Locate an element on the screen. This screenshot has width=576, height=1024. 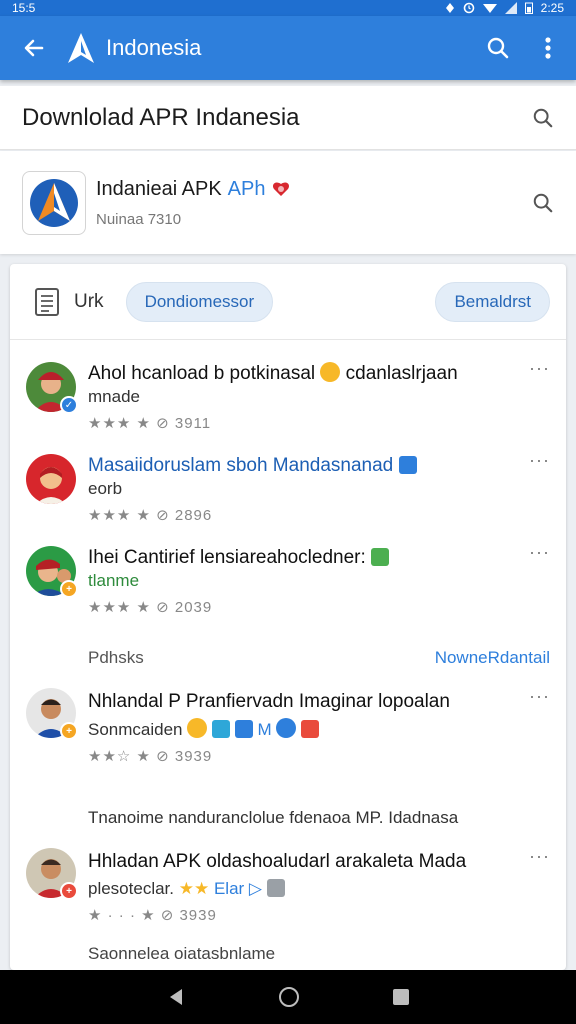
tag-icon is located at coordinates (220, 729).